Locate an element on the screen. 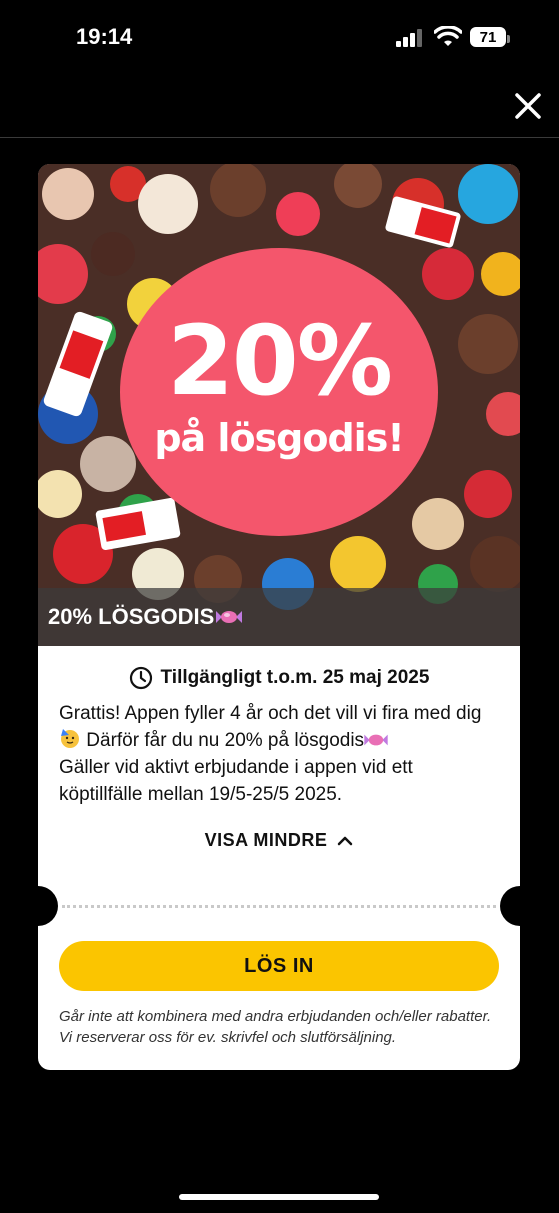  battery-icon: 71 is located at coordinates (490, 37).